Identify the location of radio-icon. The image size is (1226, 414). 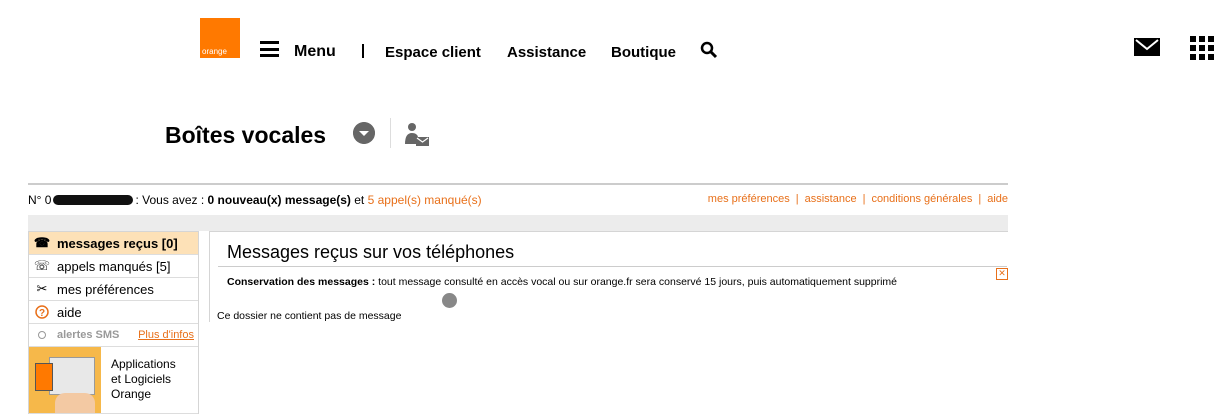
(42, 335).